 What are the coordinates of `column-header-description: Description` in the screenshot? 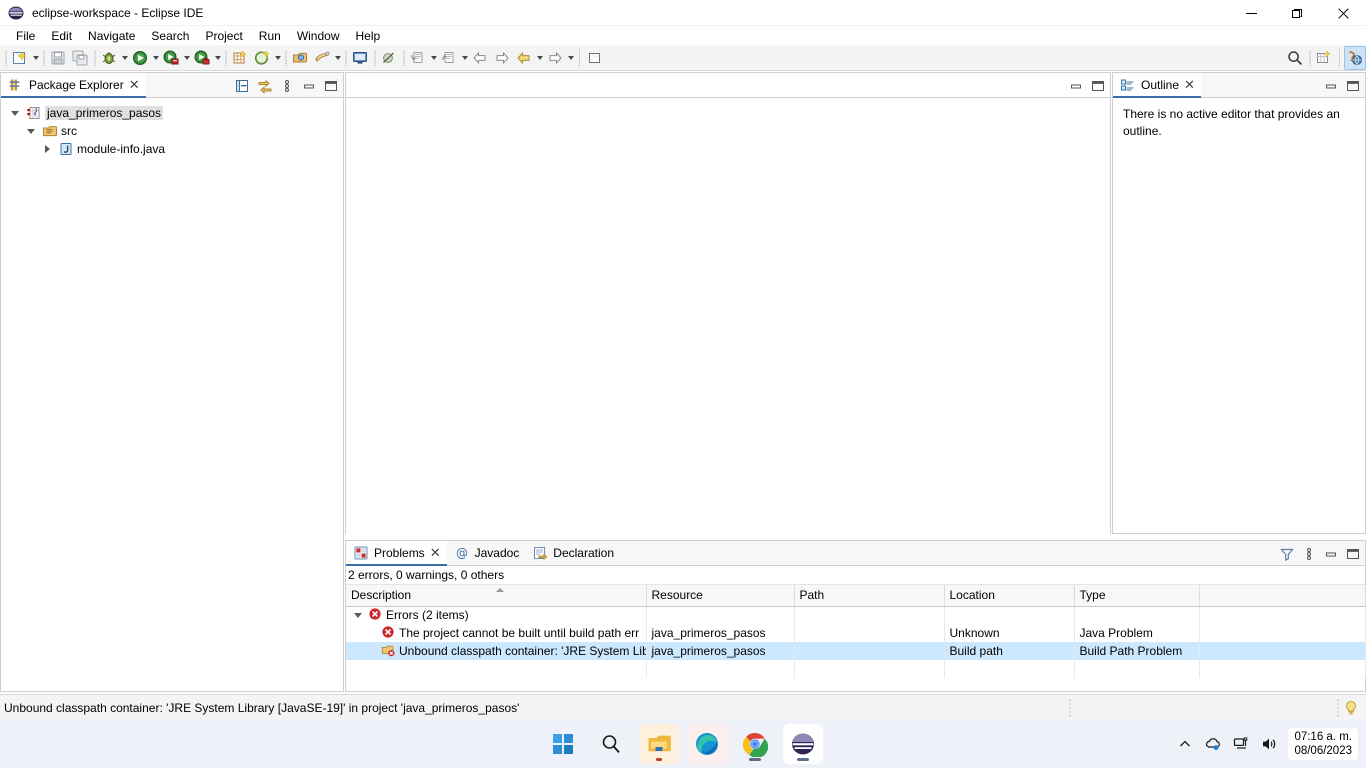 It's located at (496, 596).